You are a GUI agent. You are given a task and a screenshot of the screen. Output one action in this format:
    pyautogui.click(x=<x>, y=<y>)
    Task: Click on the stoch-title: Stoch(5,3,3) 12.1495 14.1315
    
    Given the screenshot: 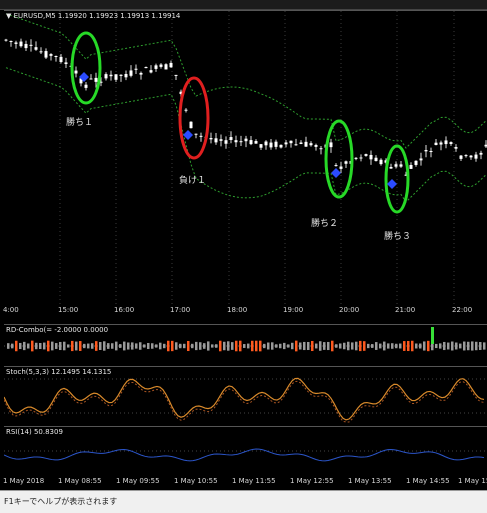 What is the action you would take?
    pyautogui.click(x=58, y=372)
    